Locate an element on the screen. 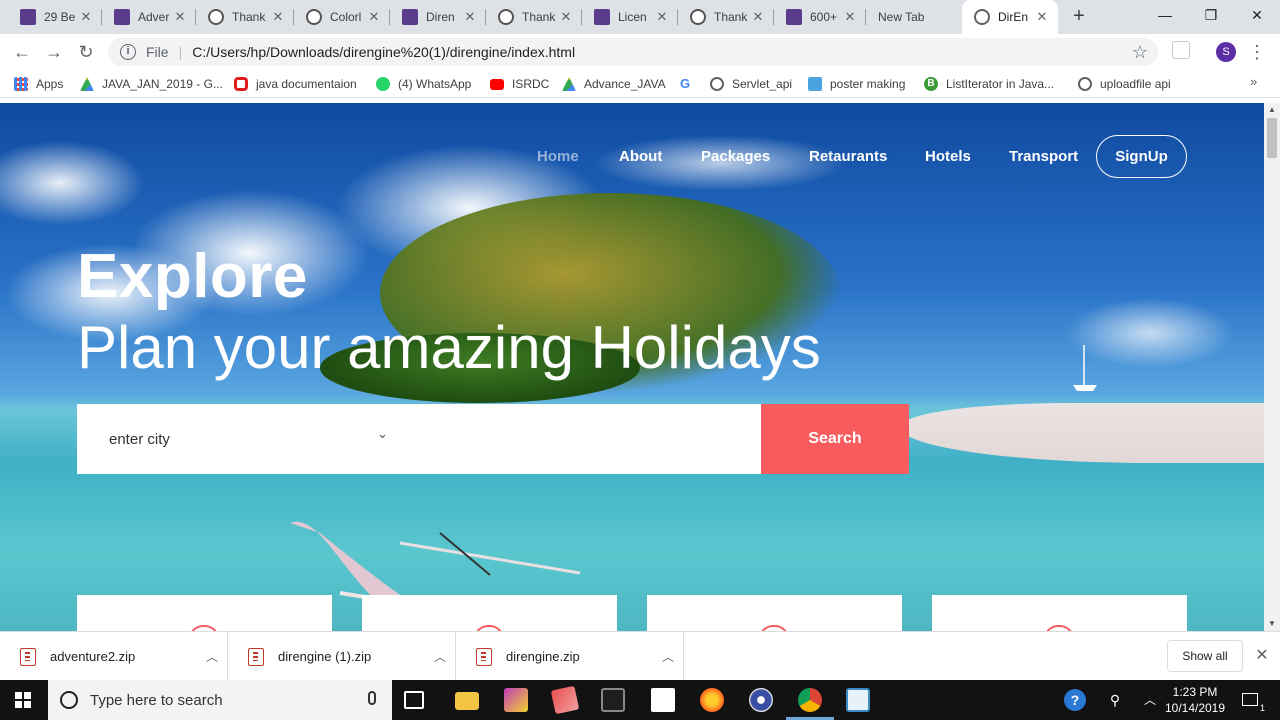 This screenshot has height=720, width=1280. bookmark-item: uploadfile api is located at coordinates (1124, 84).